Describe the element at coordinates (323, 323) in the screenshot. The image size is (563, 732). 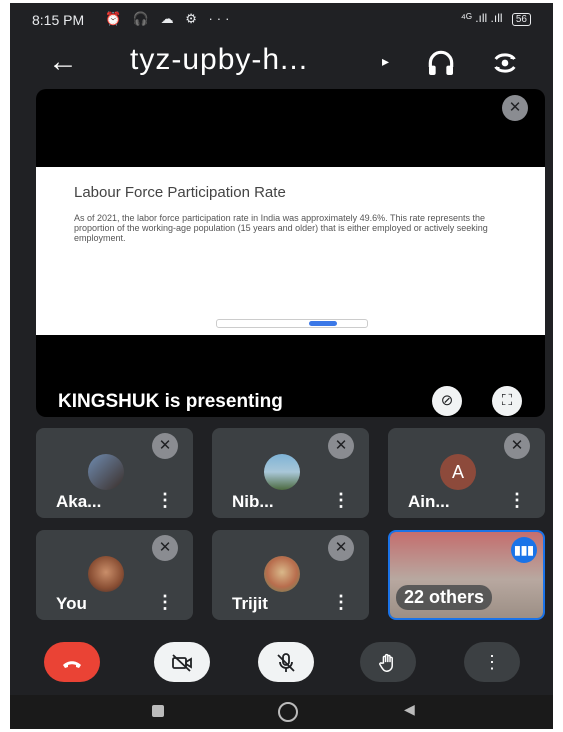
I see `slide-toolbar-button` at that location.